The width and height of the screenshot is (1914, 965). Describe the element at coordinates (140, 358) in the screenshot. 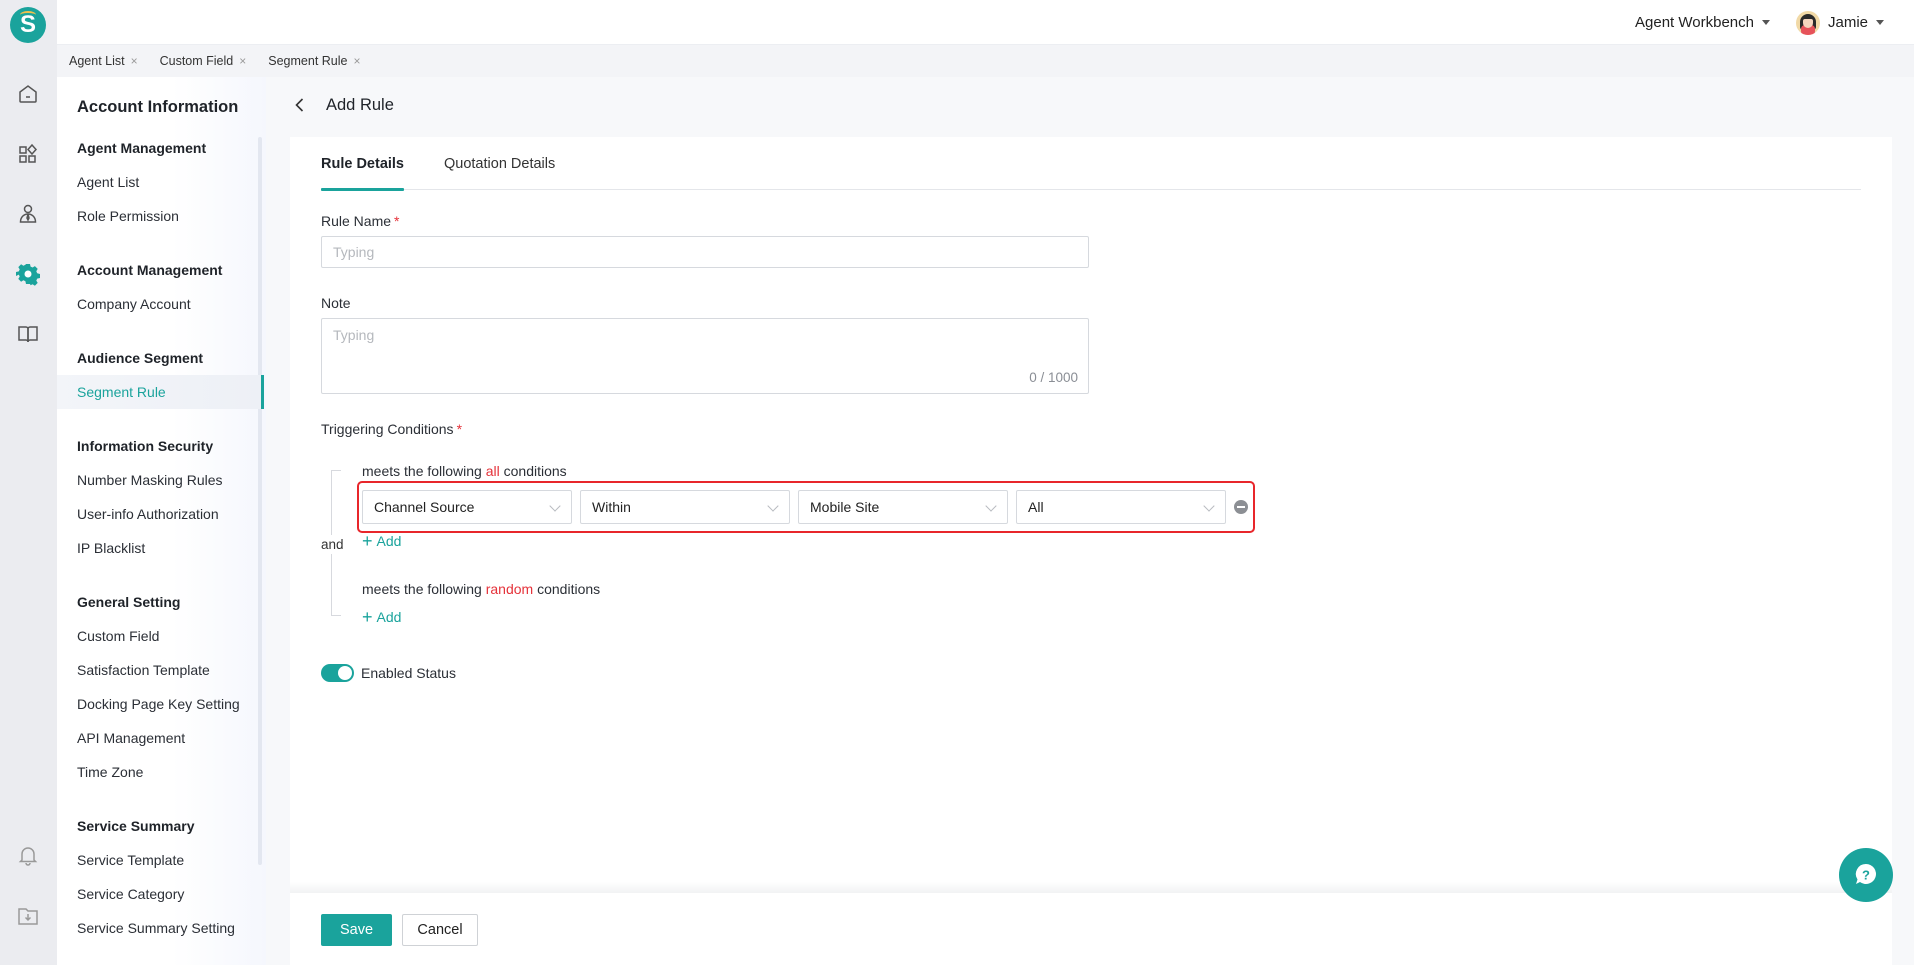

I see `sidebar-heading: Audience Segment` at that location.